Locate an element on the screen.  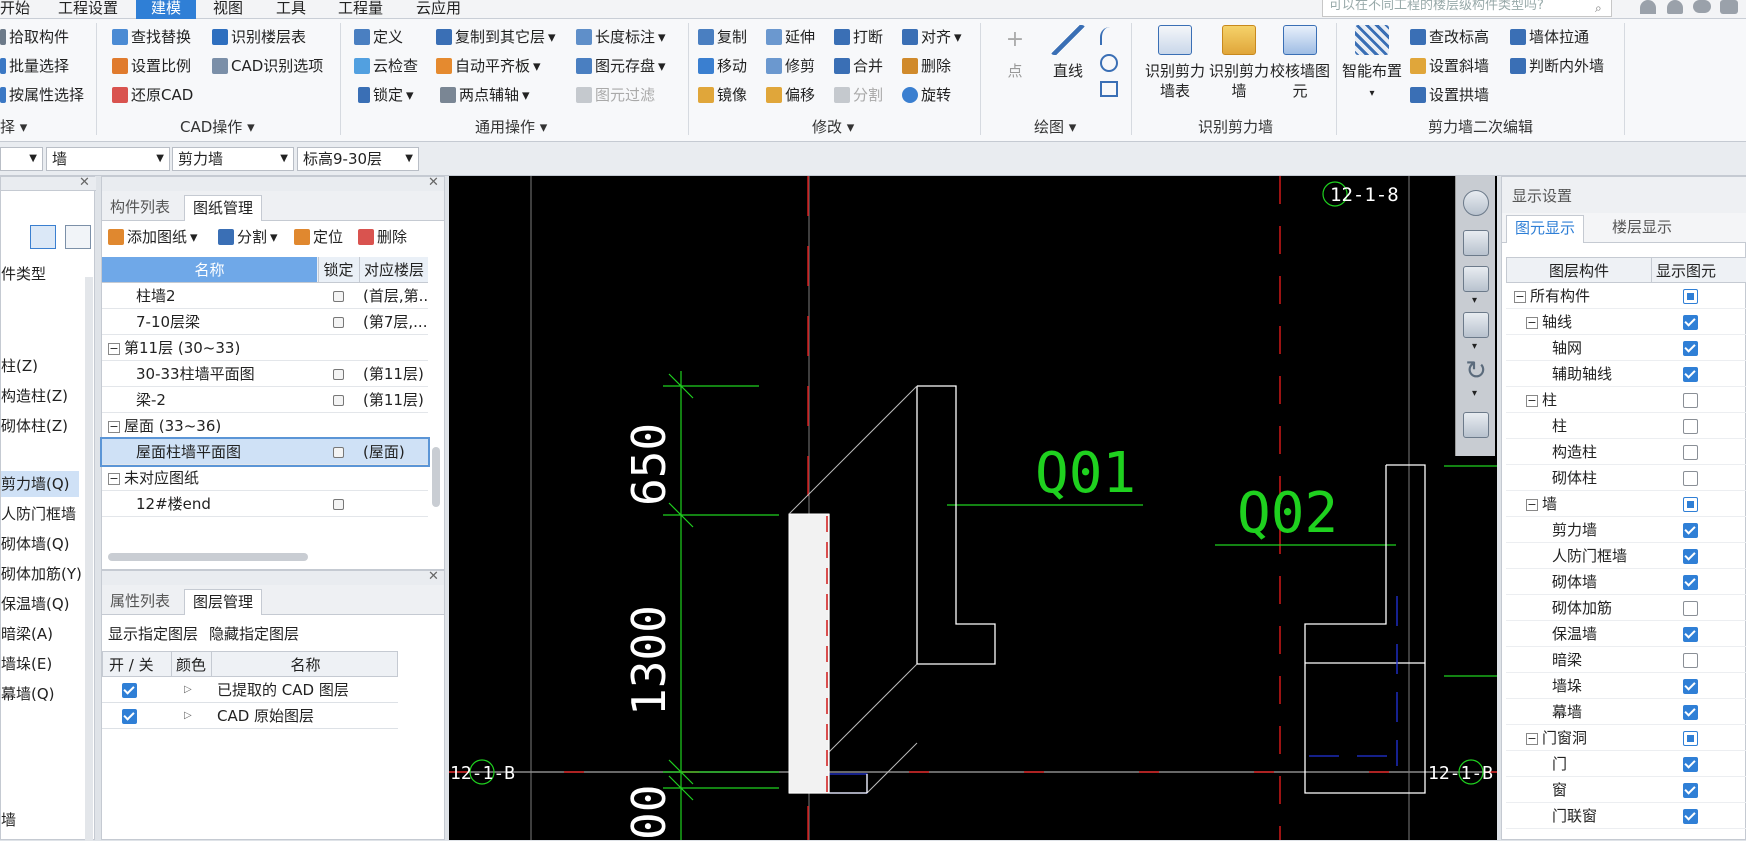
find-replace-button: 查找替换 is located at coordinates (151, 37).